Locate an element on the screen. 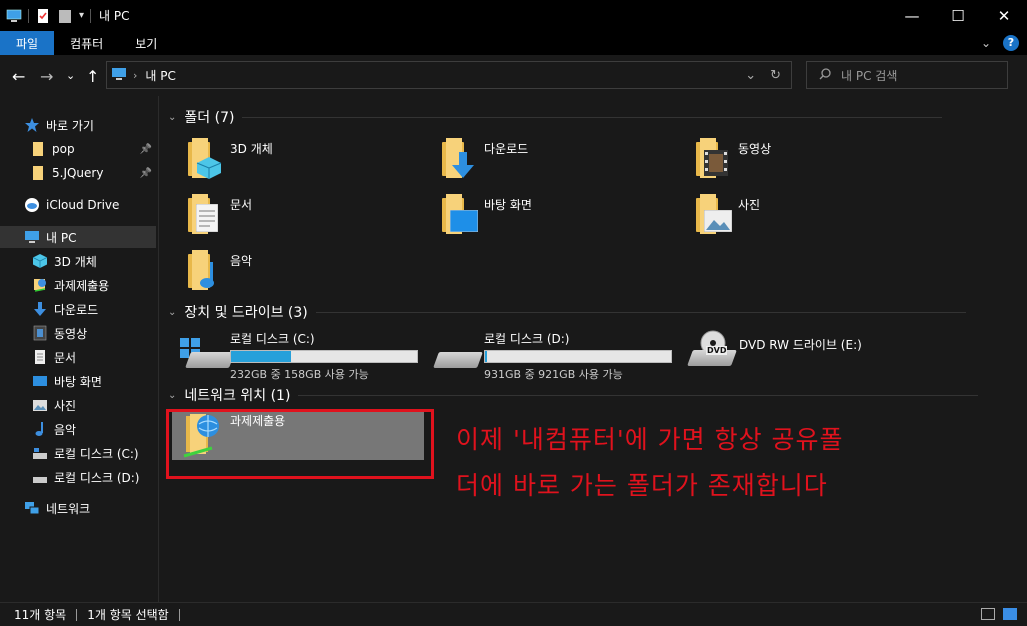  selected-count: 1개 항목 선택함 is located at coordinates (128, 615).